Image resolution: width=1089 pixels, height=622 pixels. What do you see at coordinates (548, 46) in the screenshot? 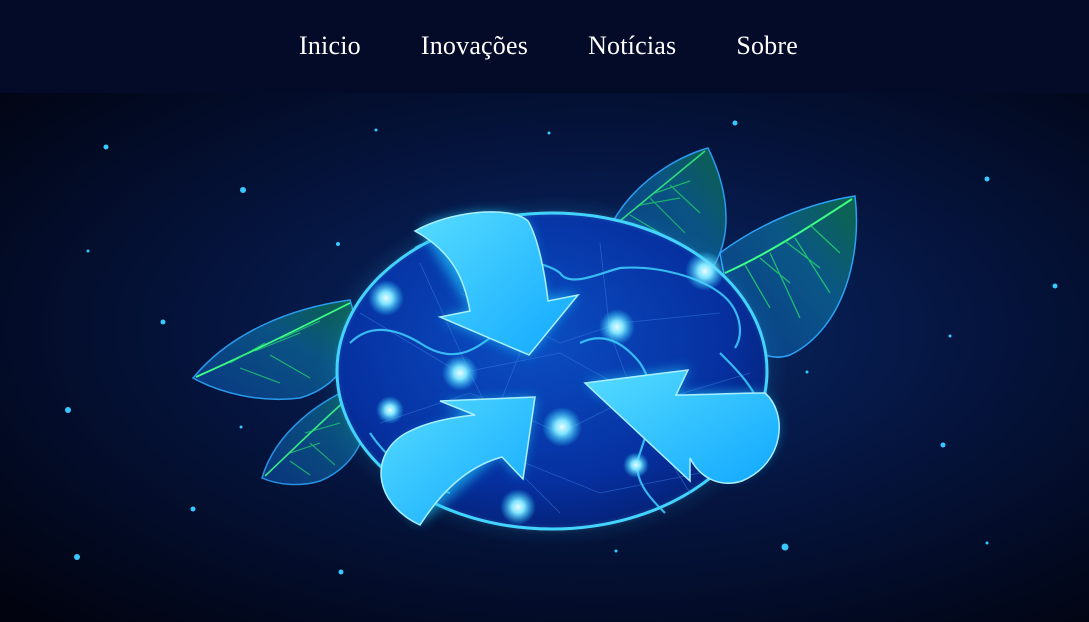
I see `nav-menu: Inicio Inovações Notícias Sobre` at bounding box center [548, 46].